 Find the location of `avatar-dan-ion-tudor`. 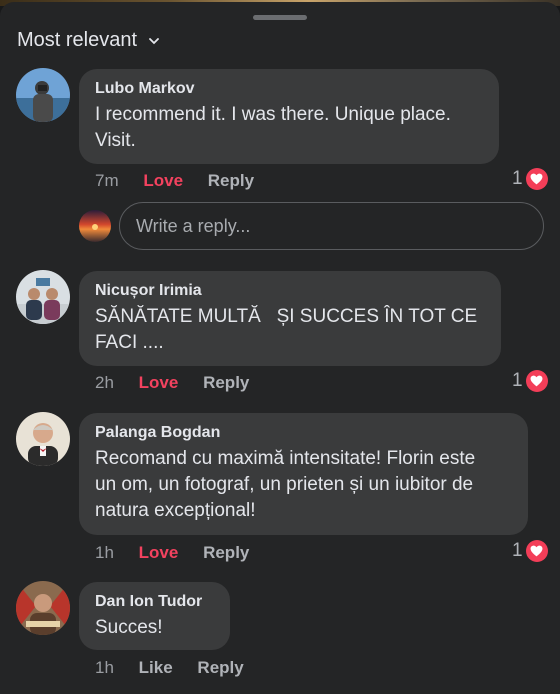

avatar-dan-ion-tudor is located at coordinates (43, 608).